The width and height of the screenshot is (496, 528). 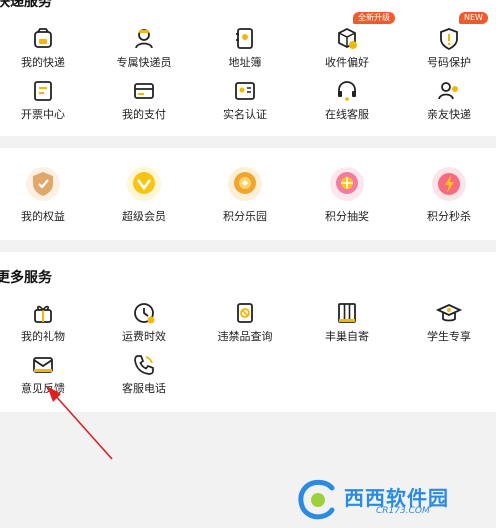 What do you see at coordinates (394, 500) in the screenshot?
I see `watermark-logo: 西西软件园 CR173.COM` at bounding box center [394, 500].